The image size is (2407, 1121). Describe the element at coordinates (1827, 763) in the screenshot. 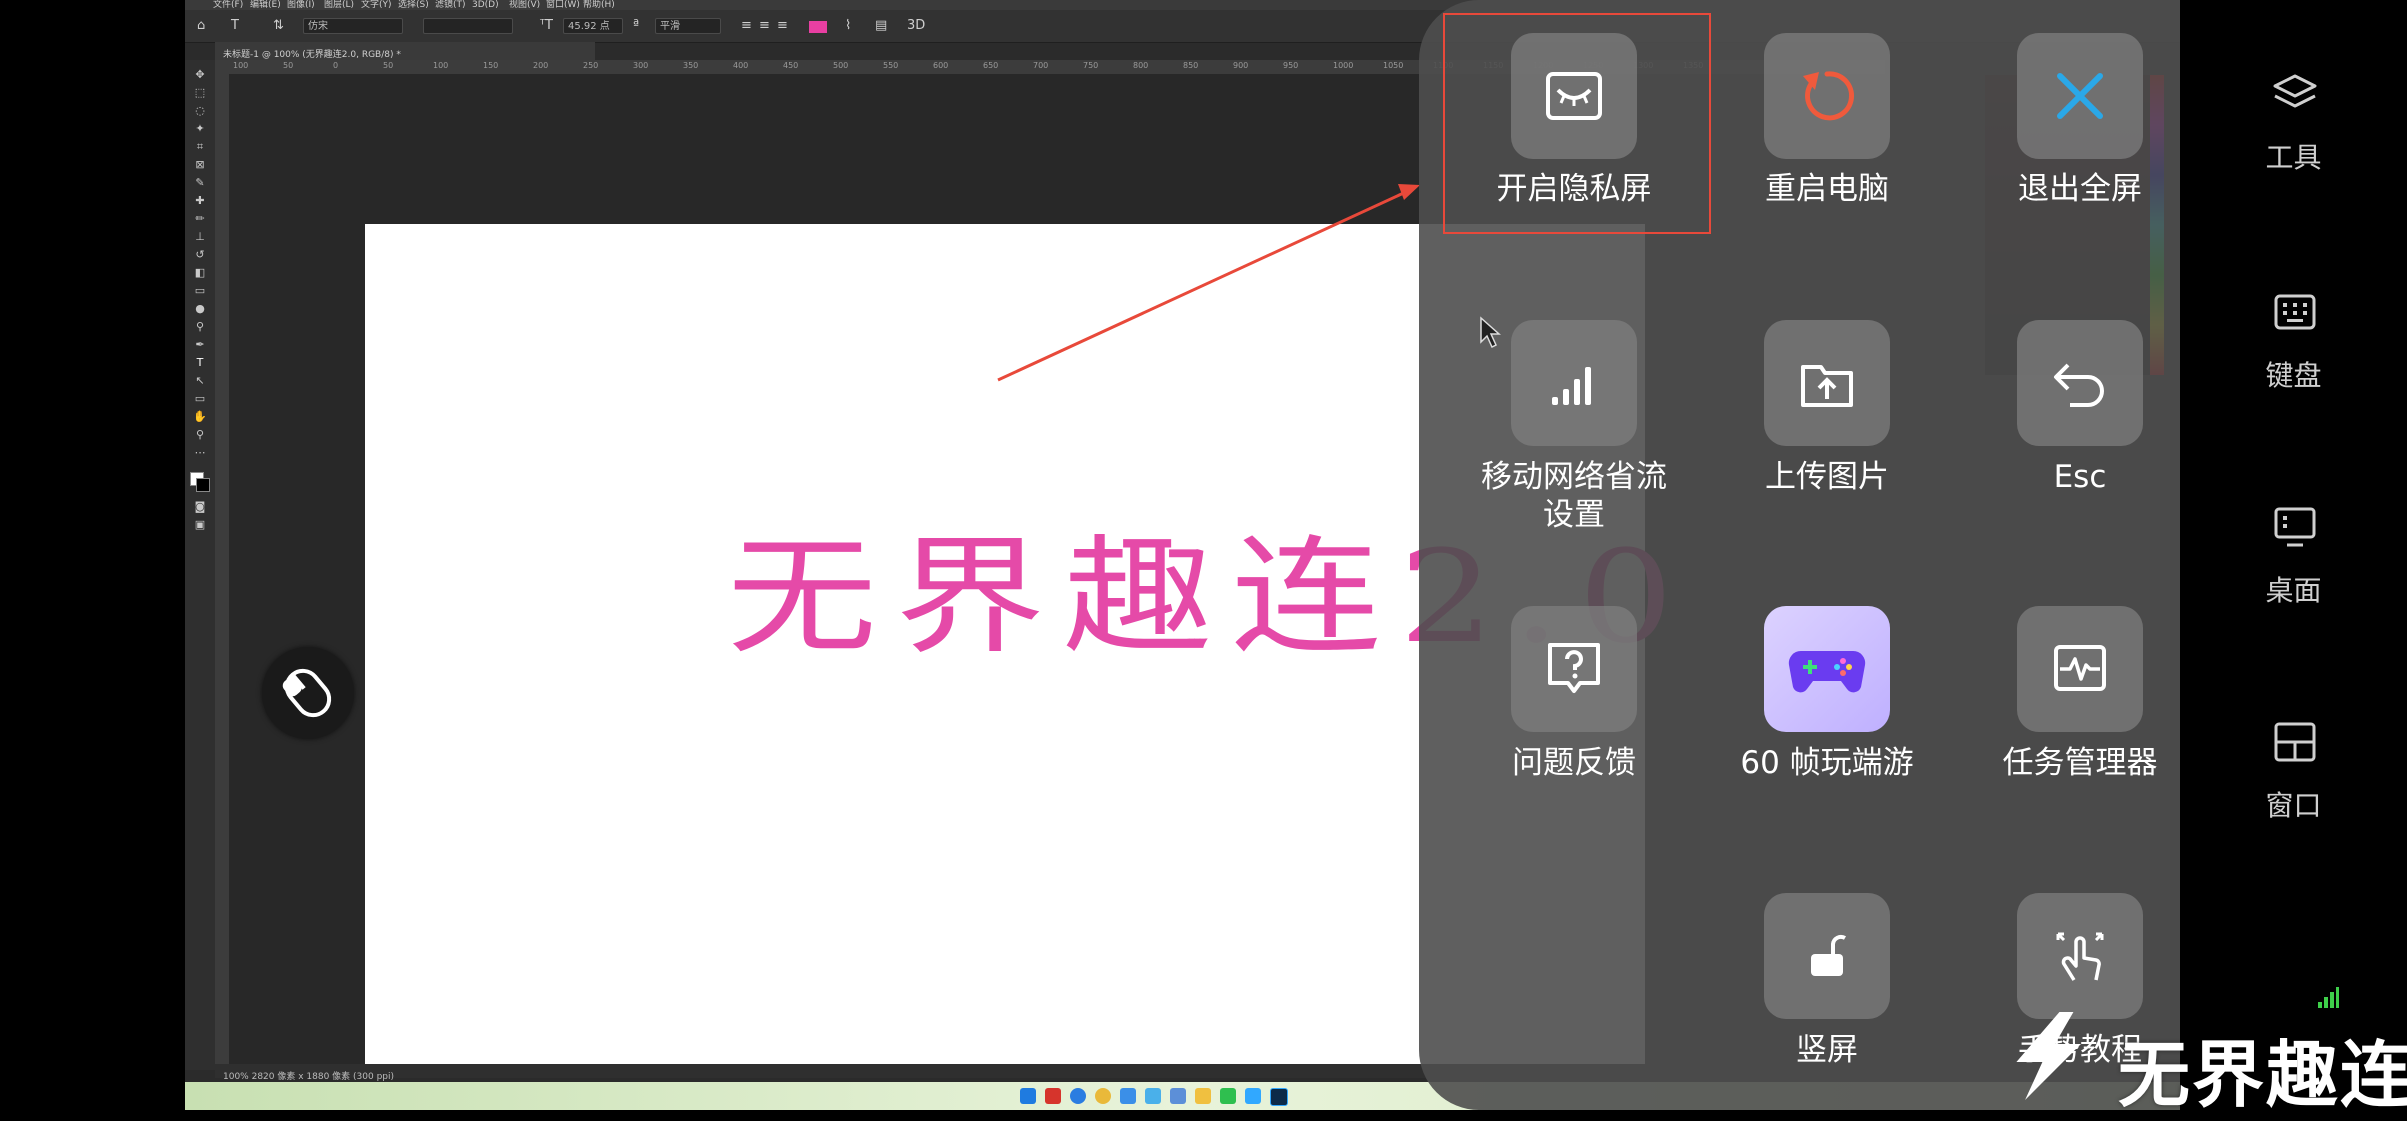

I see `game-60fps-label: 60 帧玩端游` at that location.